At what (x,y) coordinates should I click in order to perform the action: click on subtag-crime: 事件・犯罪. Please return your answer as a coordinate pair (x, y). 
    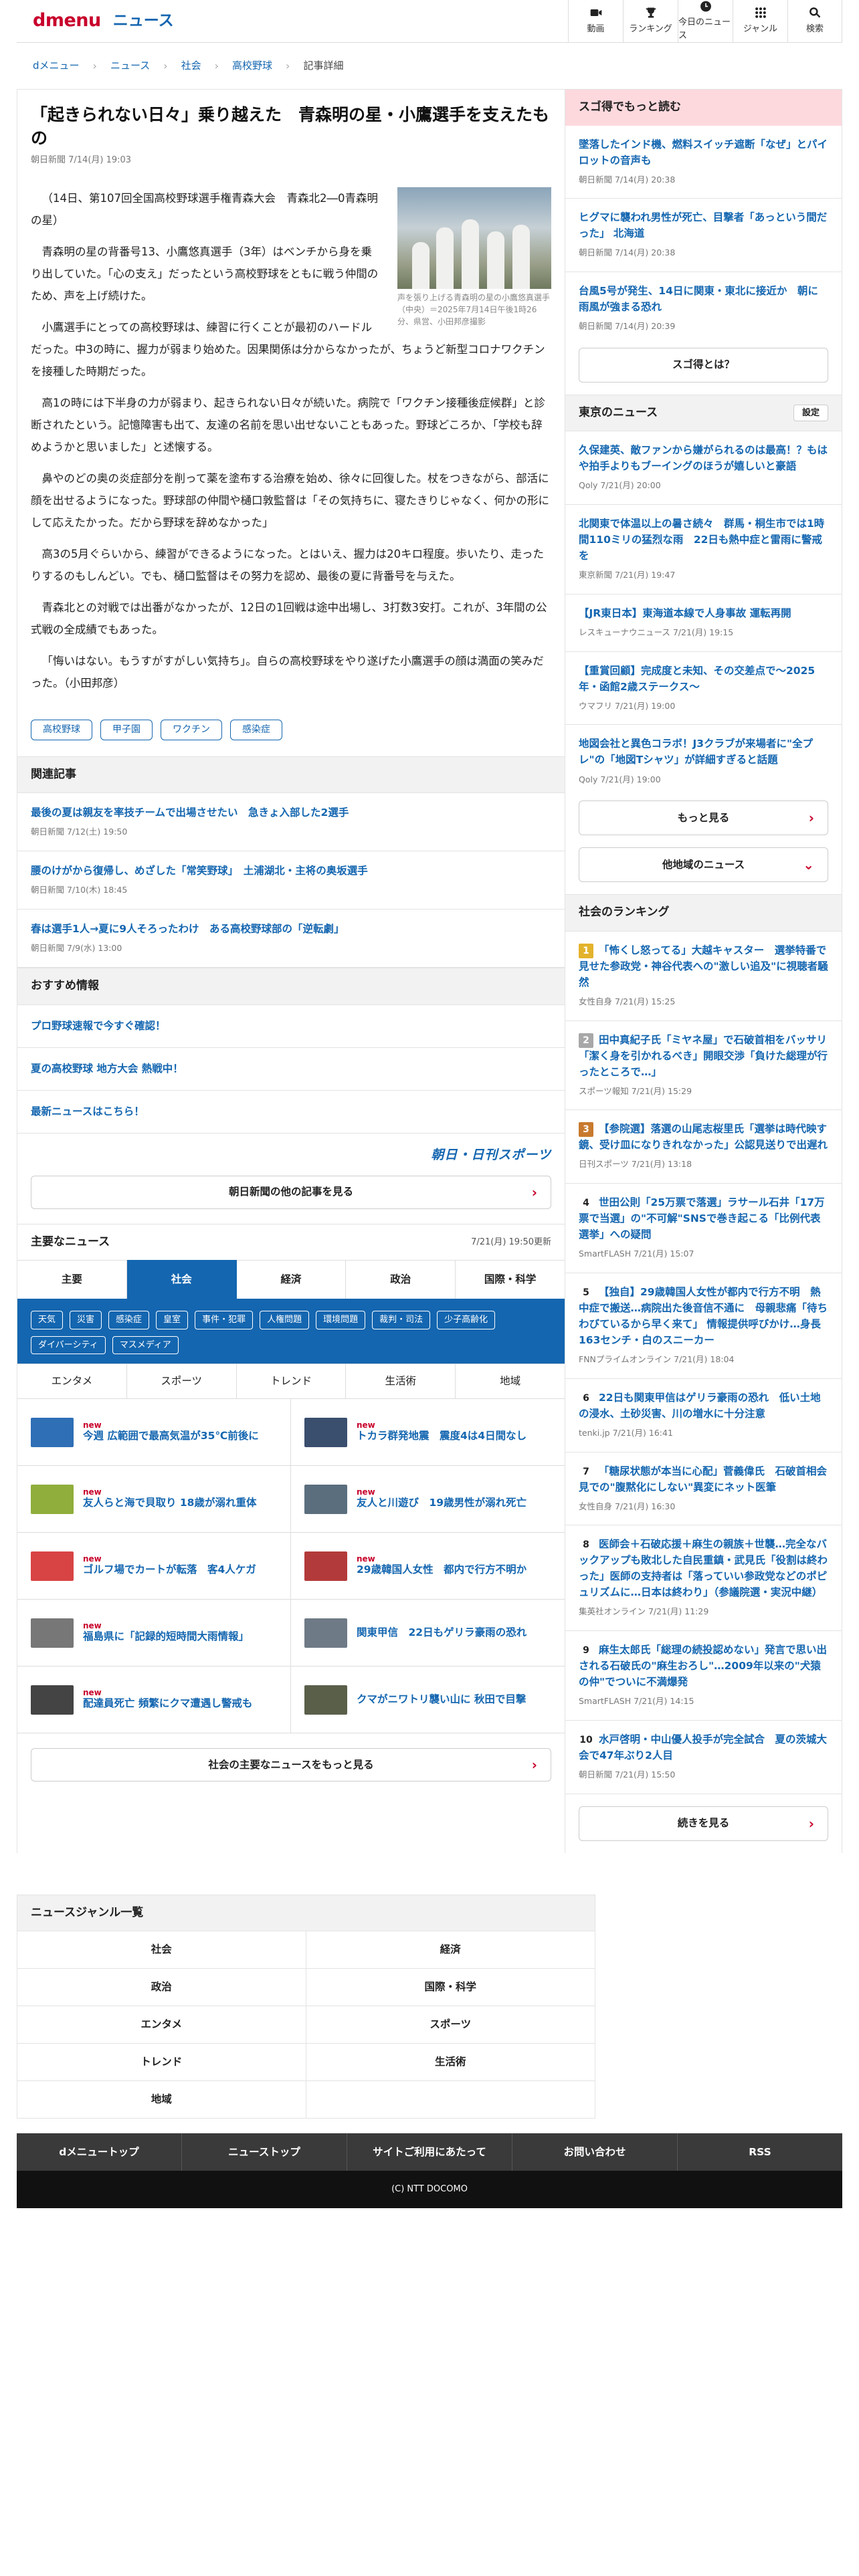
    Looking at the image, I should click on (224, 1320).